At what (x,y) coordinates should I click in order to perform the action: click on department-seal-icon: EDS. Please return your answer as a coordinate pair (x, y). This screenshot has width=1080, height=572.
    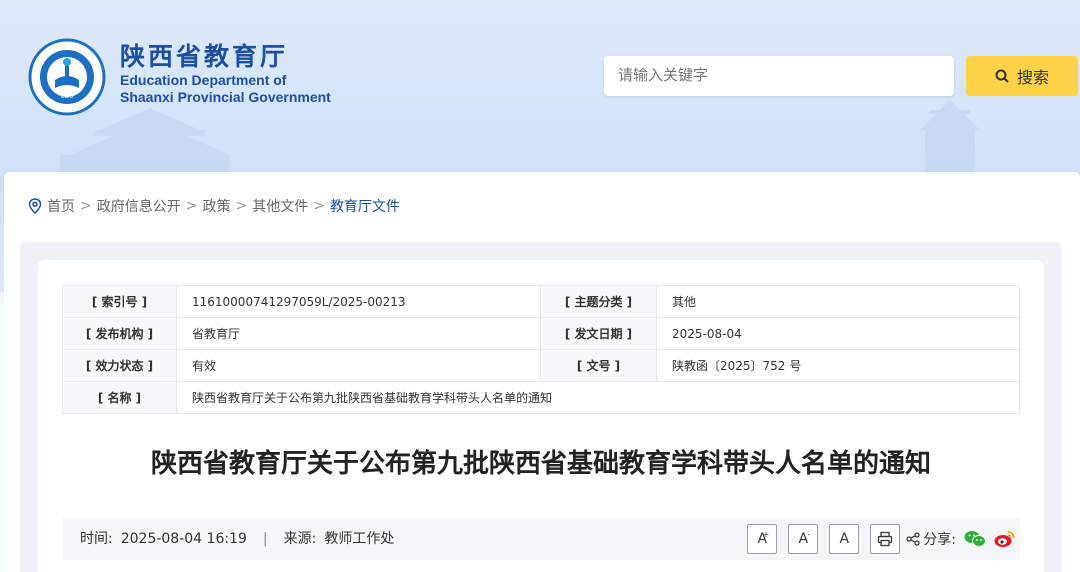
    Looking at the image, I should click on (67, 77).